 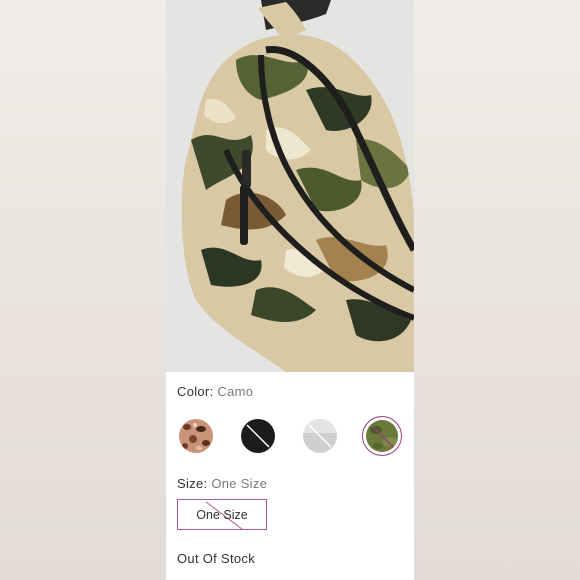 I want to click on silver-swatch-icon, so click(x=320, y=436).